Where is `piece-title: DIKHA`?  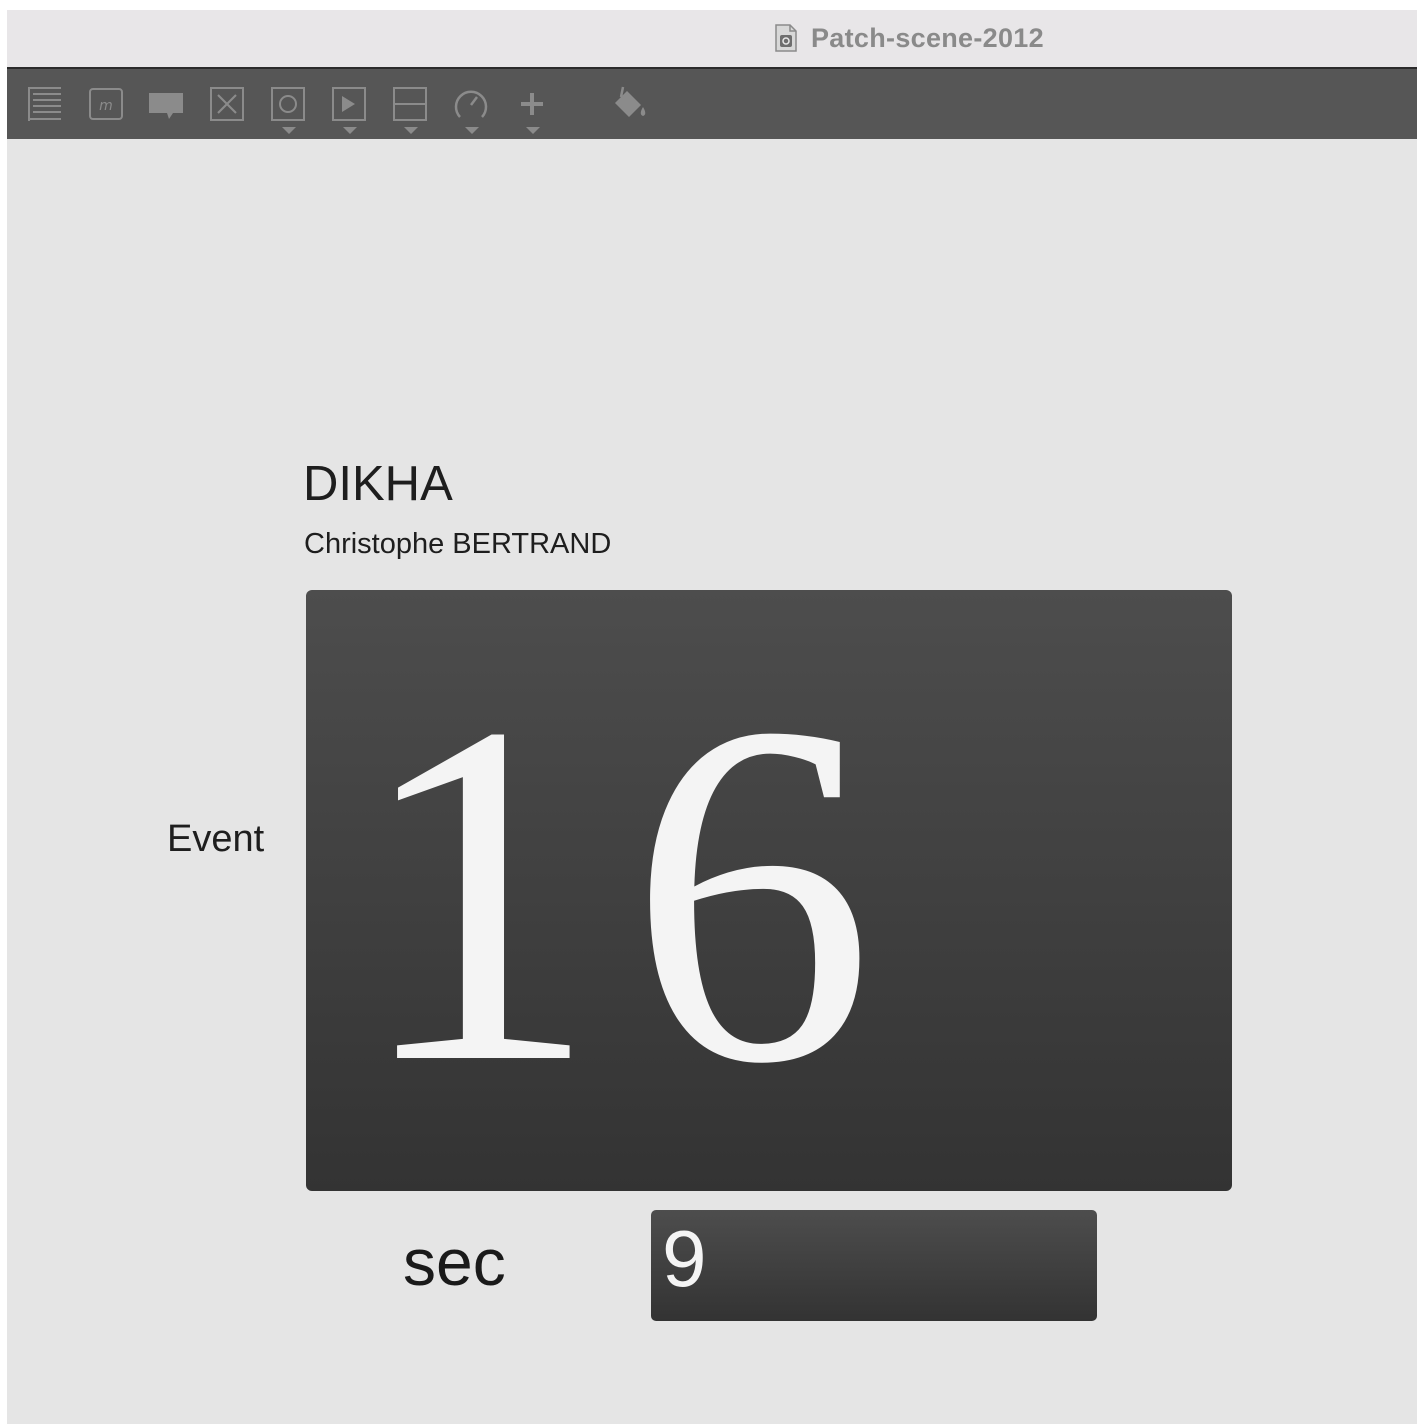 piece-title: DIKHA is located at coordinates (378, 484).